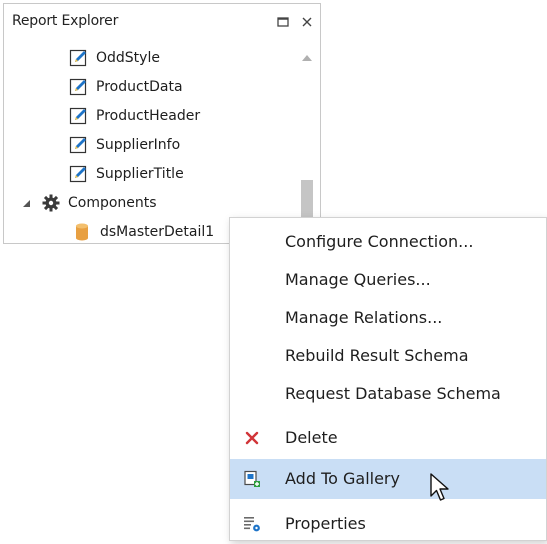  I want to click on menu-item-rebuild-result-schema: Rebuild Result Schema, so click(388, 356).